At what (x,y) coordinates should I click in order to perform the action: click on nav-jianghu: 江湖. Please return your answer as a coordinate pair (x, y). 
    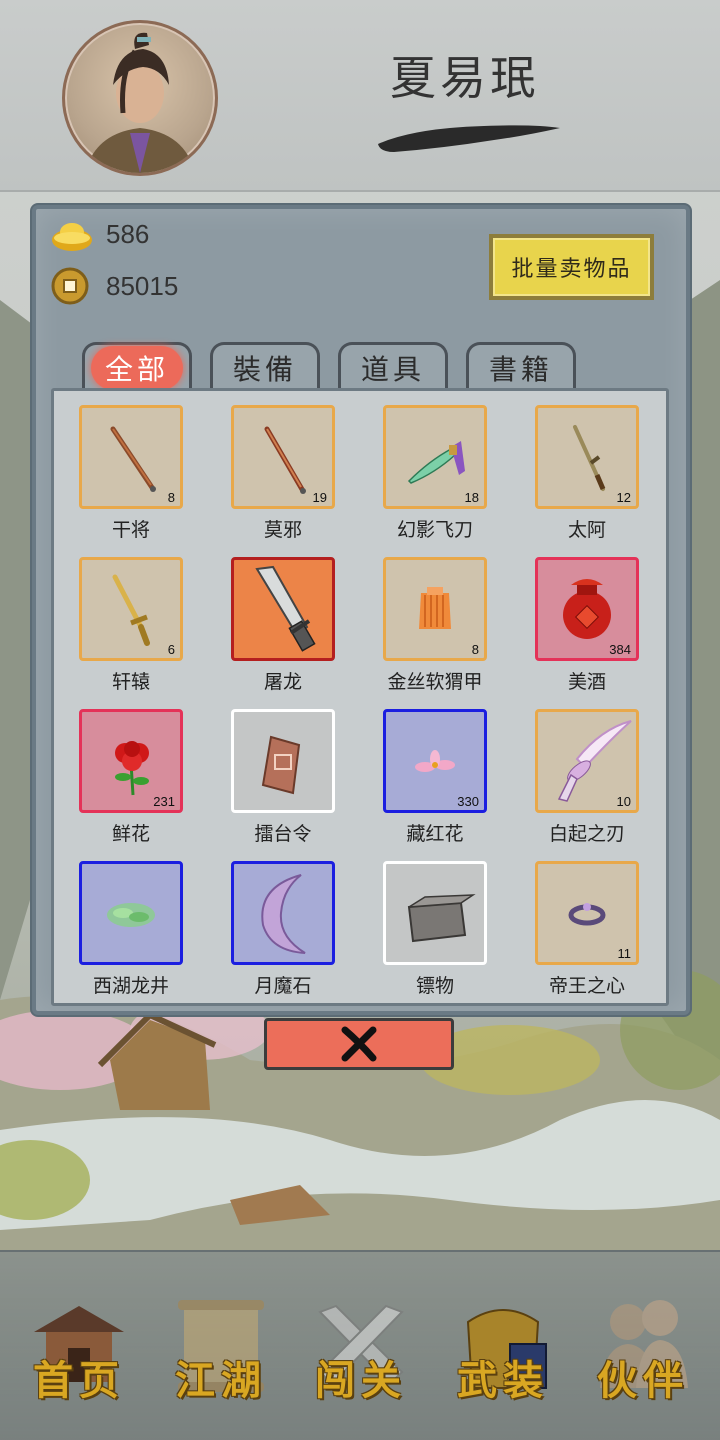
    Looking at the image, I should click on (221, 1362).